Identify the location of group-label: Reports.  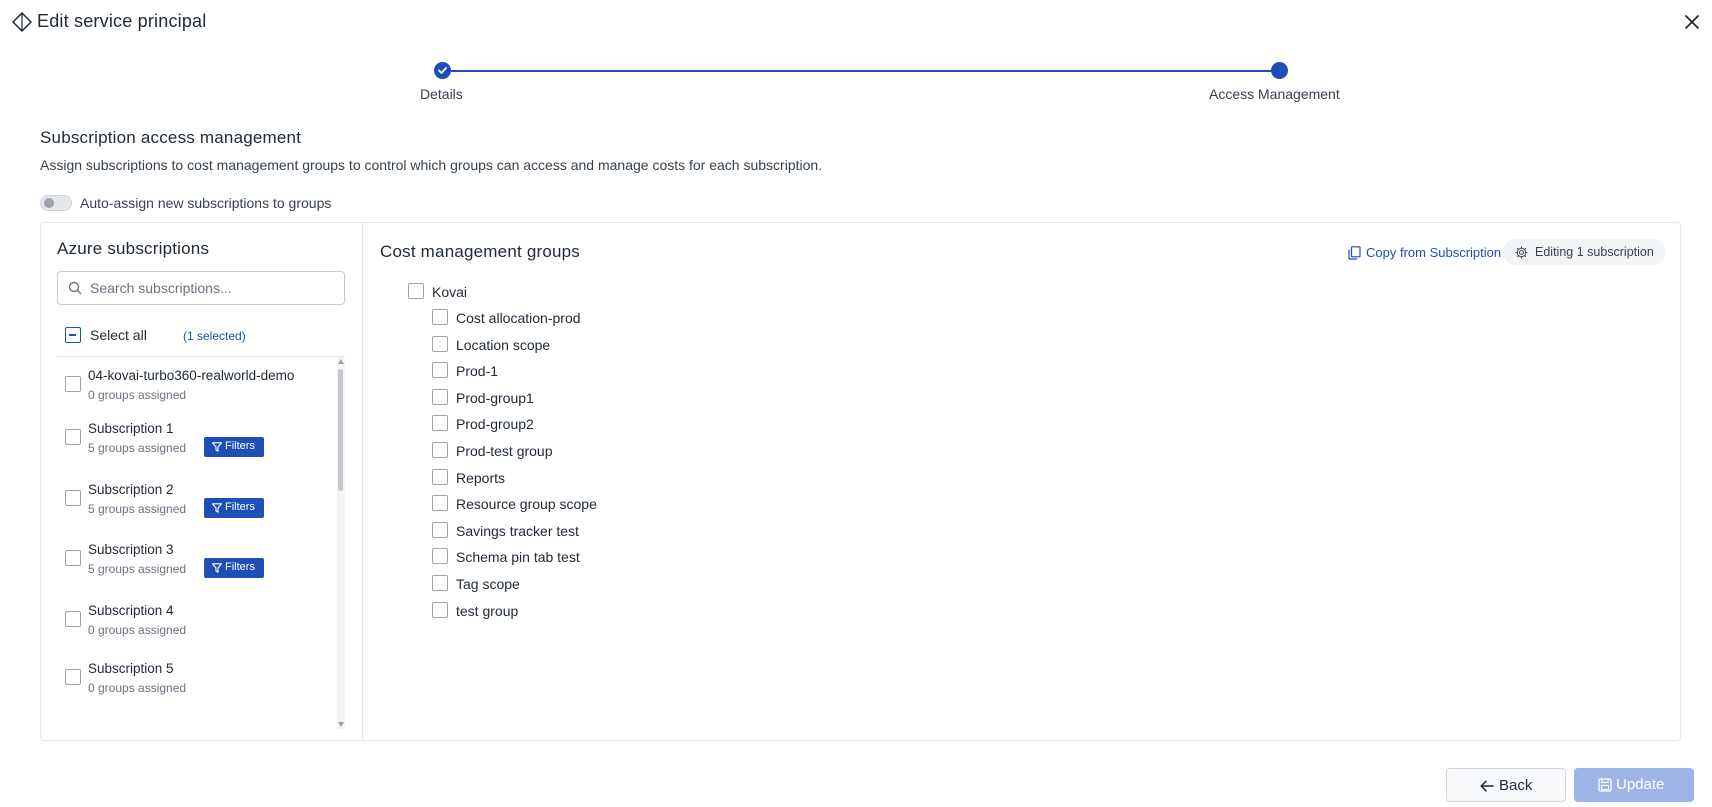
(480, 478).